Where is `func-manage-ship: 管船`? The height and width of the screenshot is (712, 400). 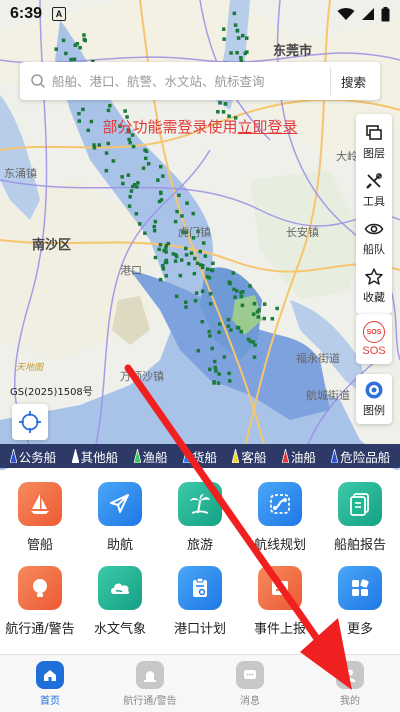
func-manage-ship: 管船 is located at coordinates (40, 524).